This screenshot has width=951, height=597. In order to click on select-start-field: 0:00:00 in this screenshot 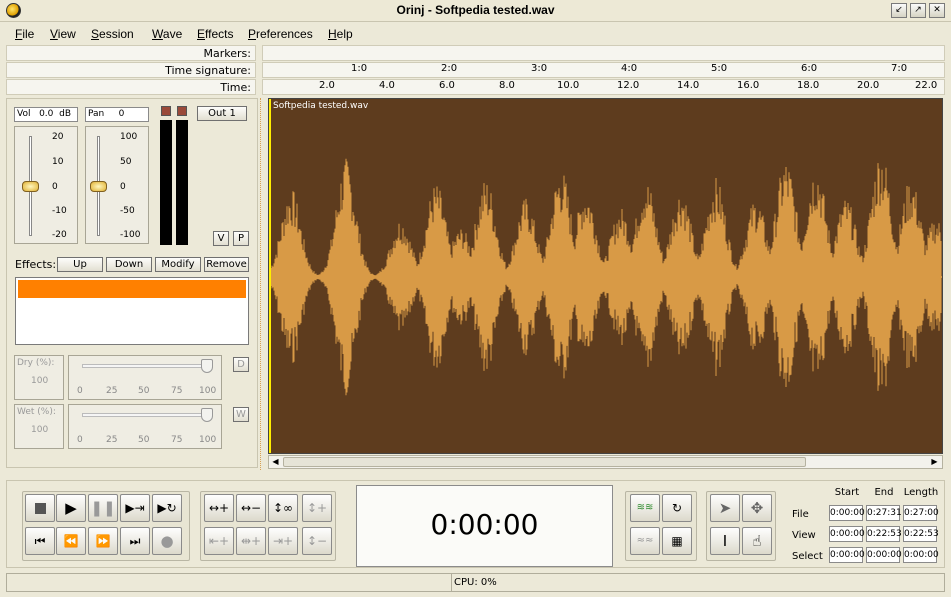, I will do `click(847, 555)`.